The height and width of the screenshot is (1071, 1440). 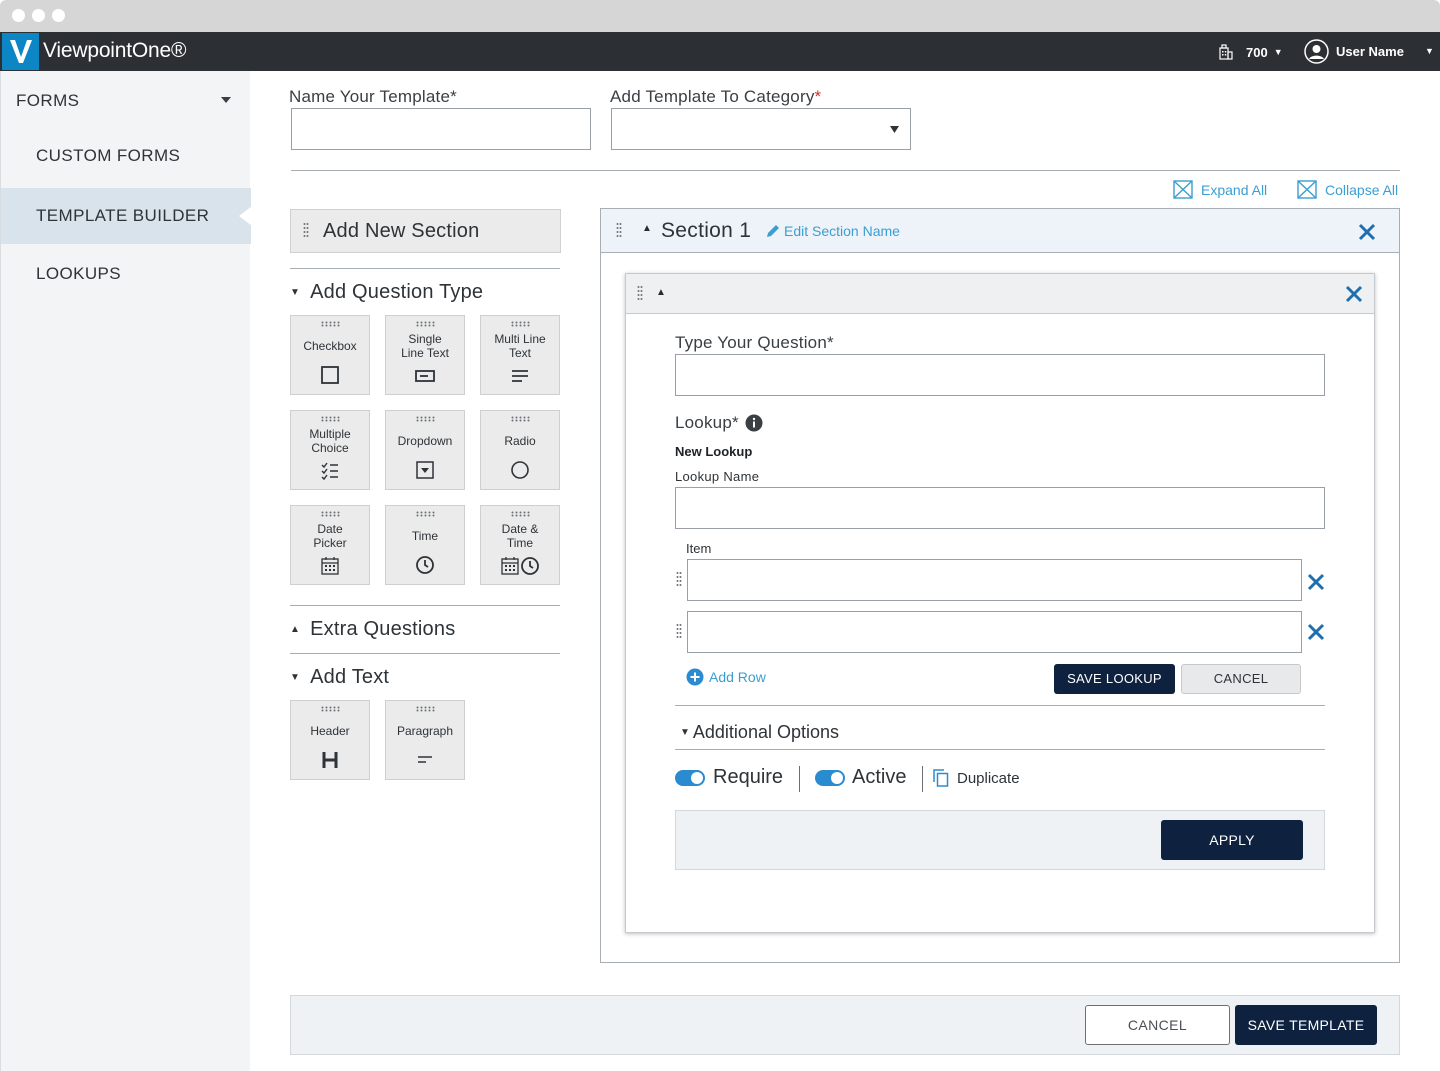 What do you see at coordinates (425, 731) in the screenshot?
I see `question-type-label: Paragraph` at bounding box center [425, 731].